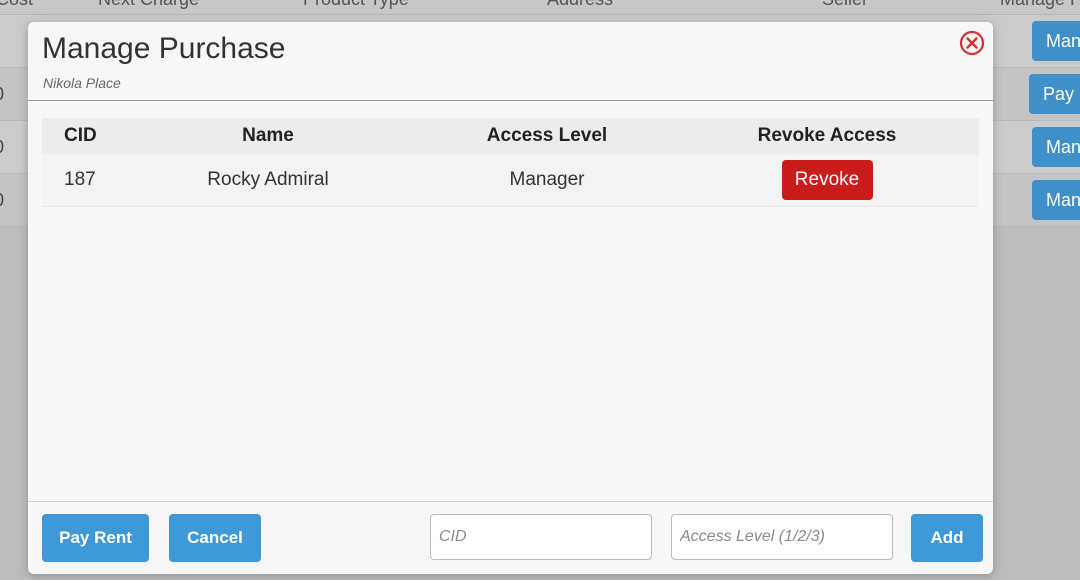  Describe the element at coordinates (541, 537) in the screenshot. I see `cid-input` at that location.